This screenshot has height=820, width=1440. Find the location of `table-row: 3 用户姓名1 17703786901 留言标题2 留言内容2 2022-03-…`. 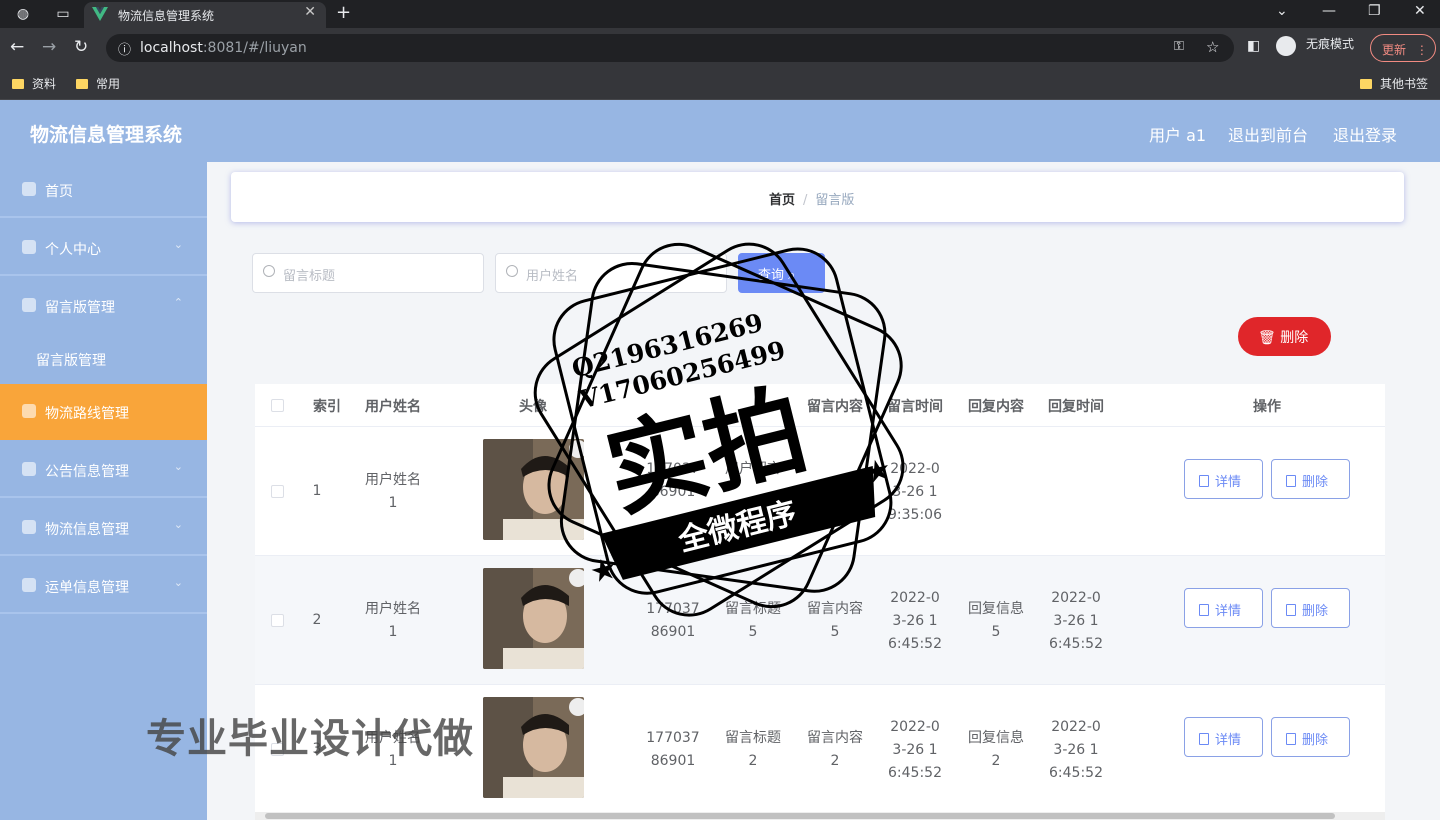

table-row: 3 用户姓名1 17703786901 留言标题2 留言内容2 2022-03-… is located at coordinates (820, 748).